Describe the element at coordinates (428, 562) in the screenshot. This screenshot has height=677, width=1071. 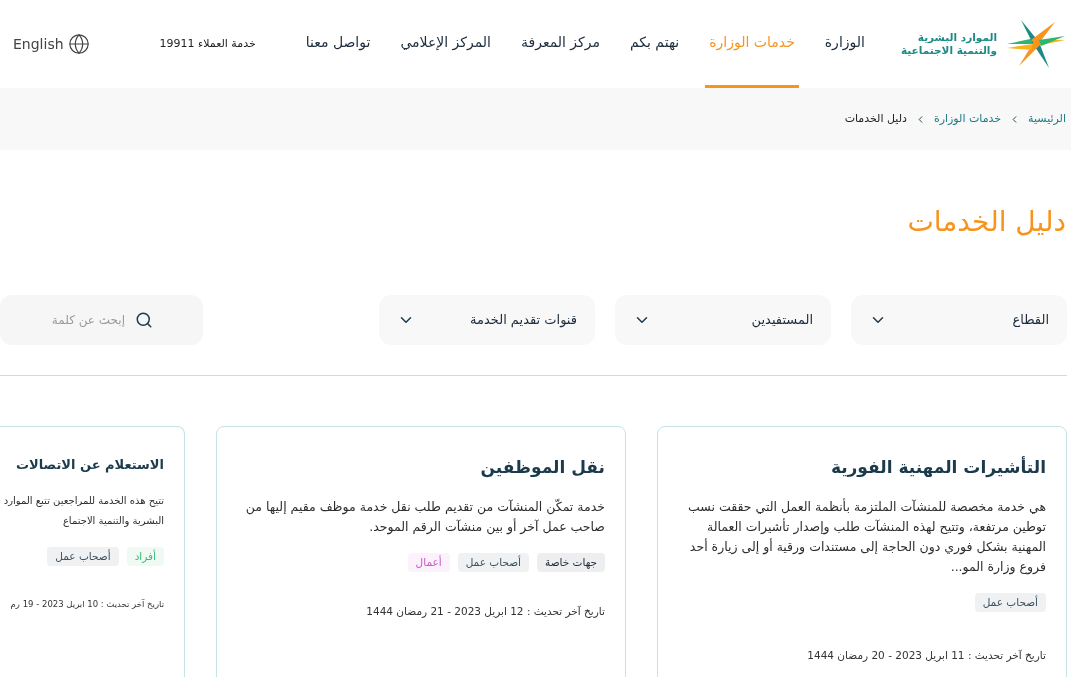
I see `category-tag: أعمال` at that location.